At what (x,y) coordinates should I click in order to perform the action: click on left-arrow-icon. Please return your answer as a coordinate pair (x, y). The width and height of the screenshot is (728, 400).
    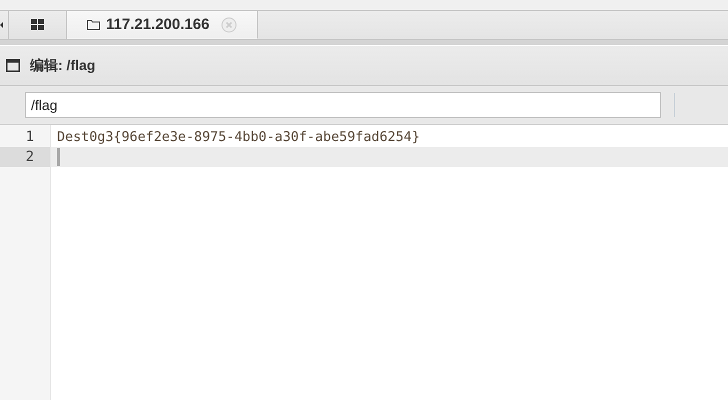
    Looking at the image, I should click on (1, 25).